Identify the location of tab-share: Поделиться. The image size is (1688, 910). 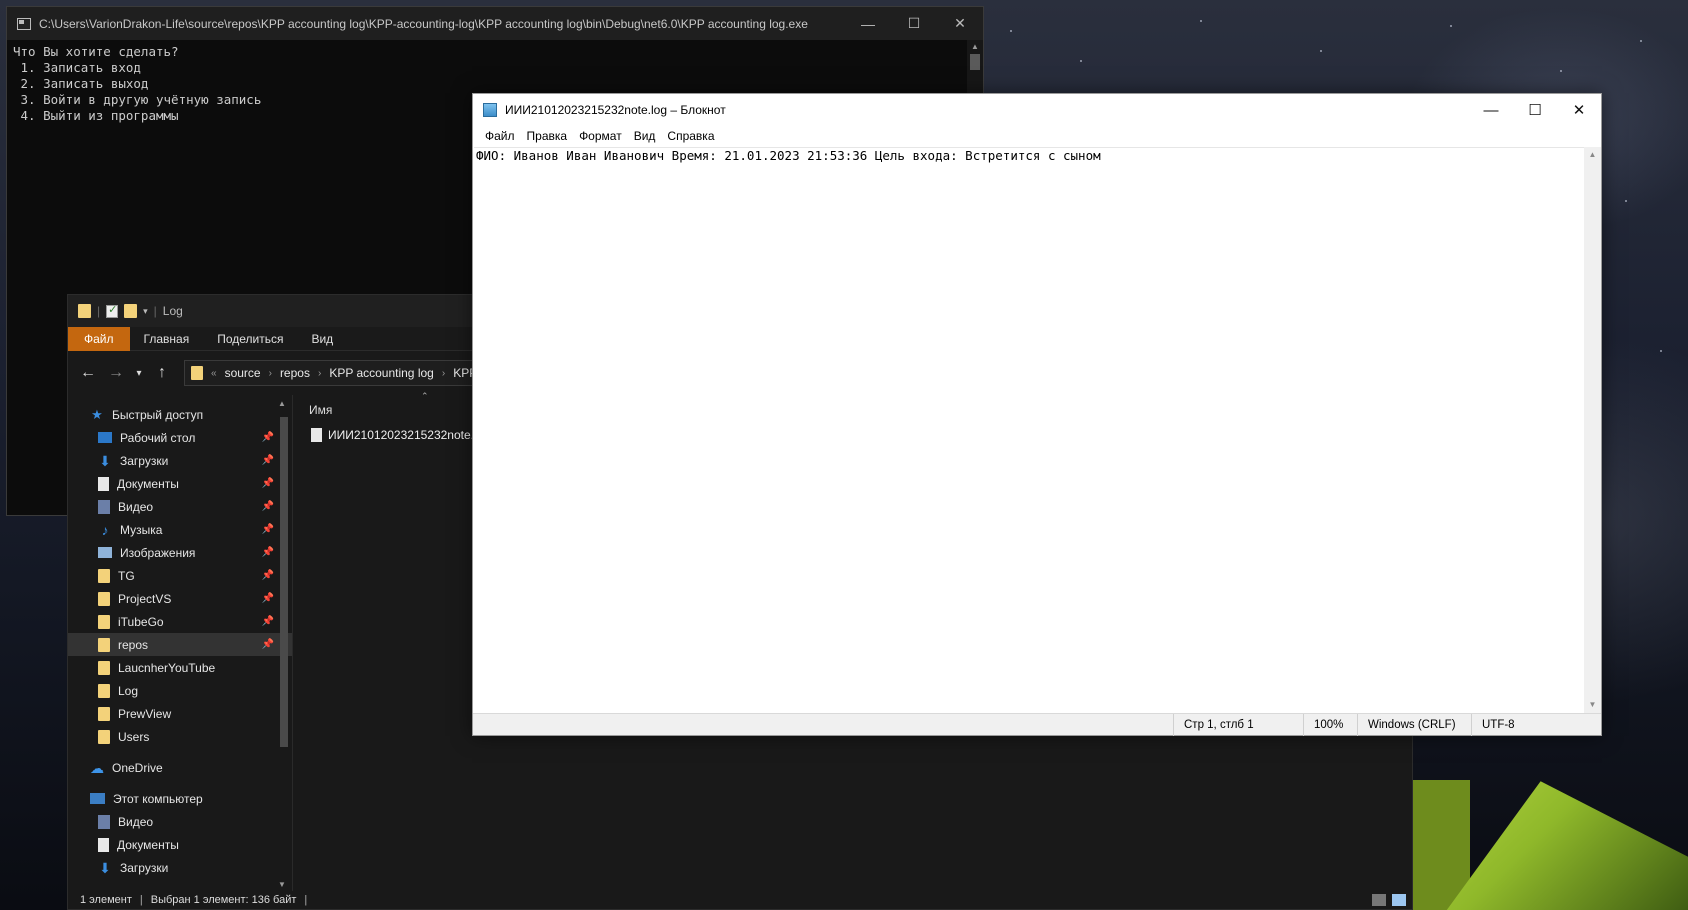
(250, 339).